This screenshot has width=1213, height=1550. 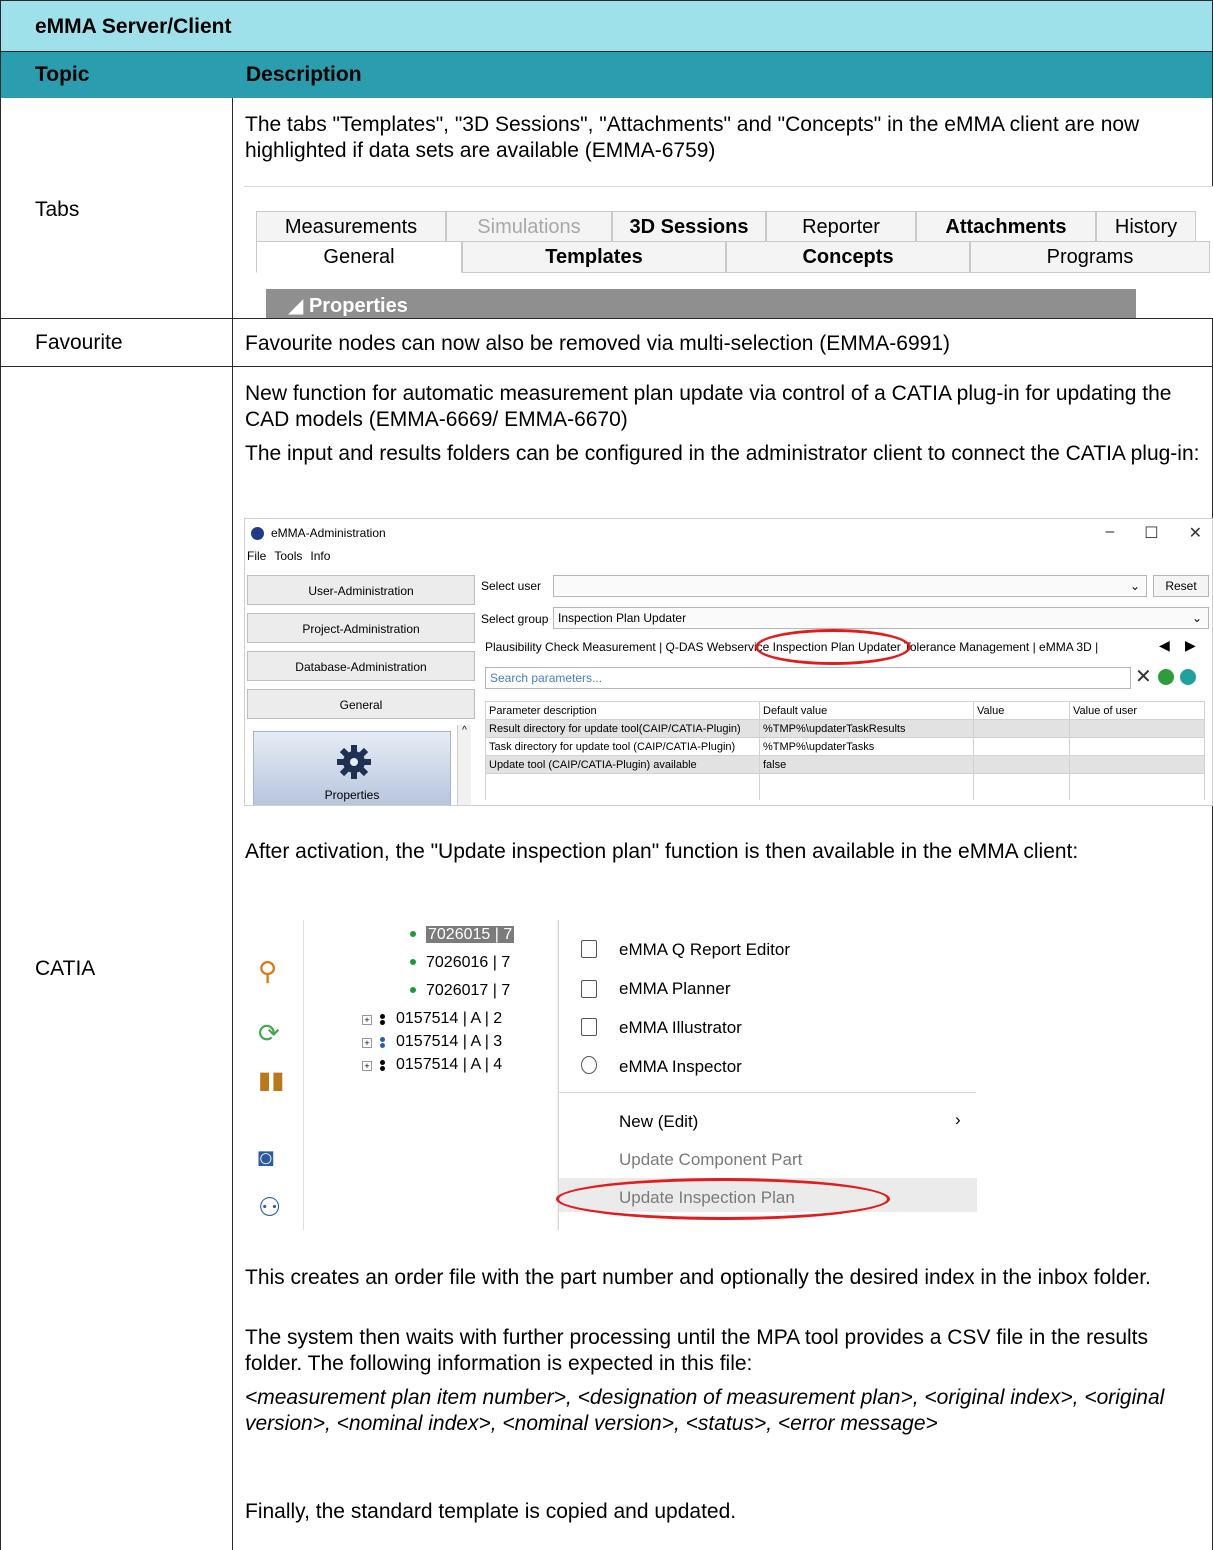 I want to click on menu-item-planner: eMMA Planner, so click(x=675, y=989).